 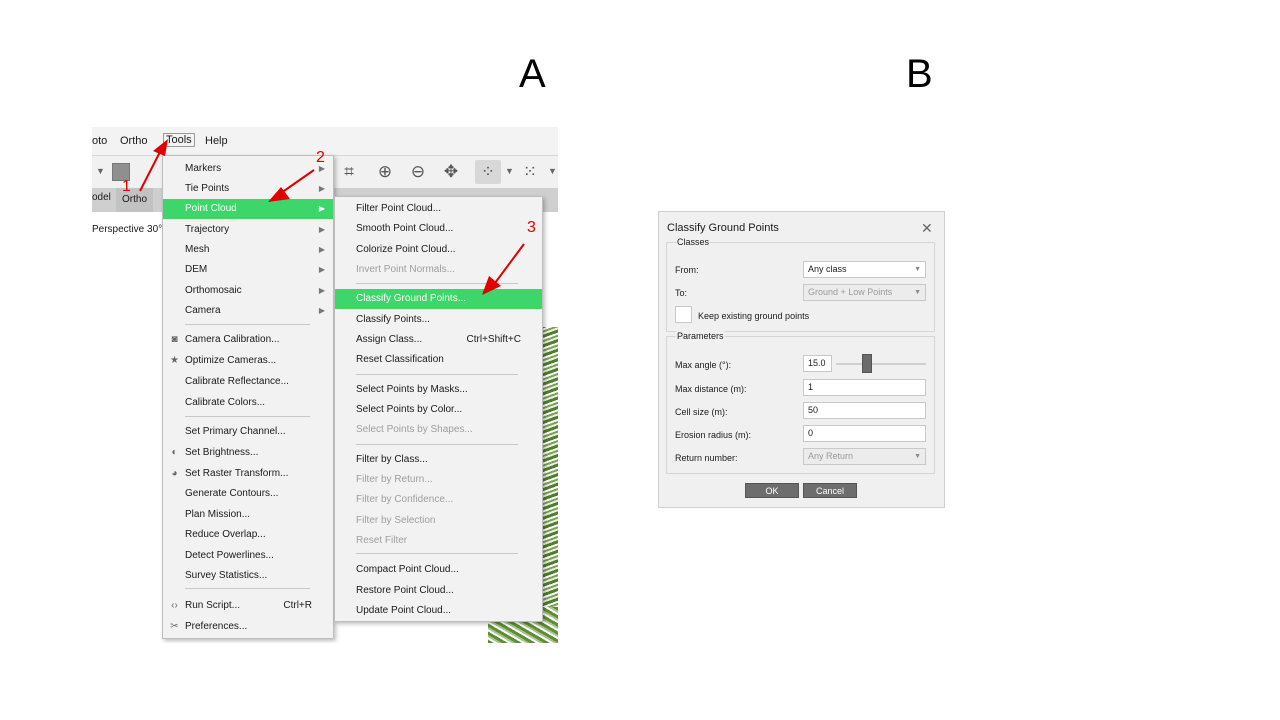 What do you see at coordinates (754, 316) in the screenshot?
I see `keep-ground-points-label: Keep existing ground points` at bounding box center [754, 316].